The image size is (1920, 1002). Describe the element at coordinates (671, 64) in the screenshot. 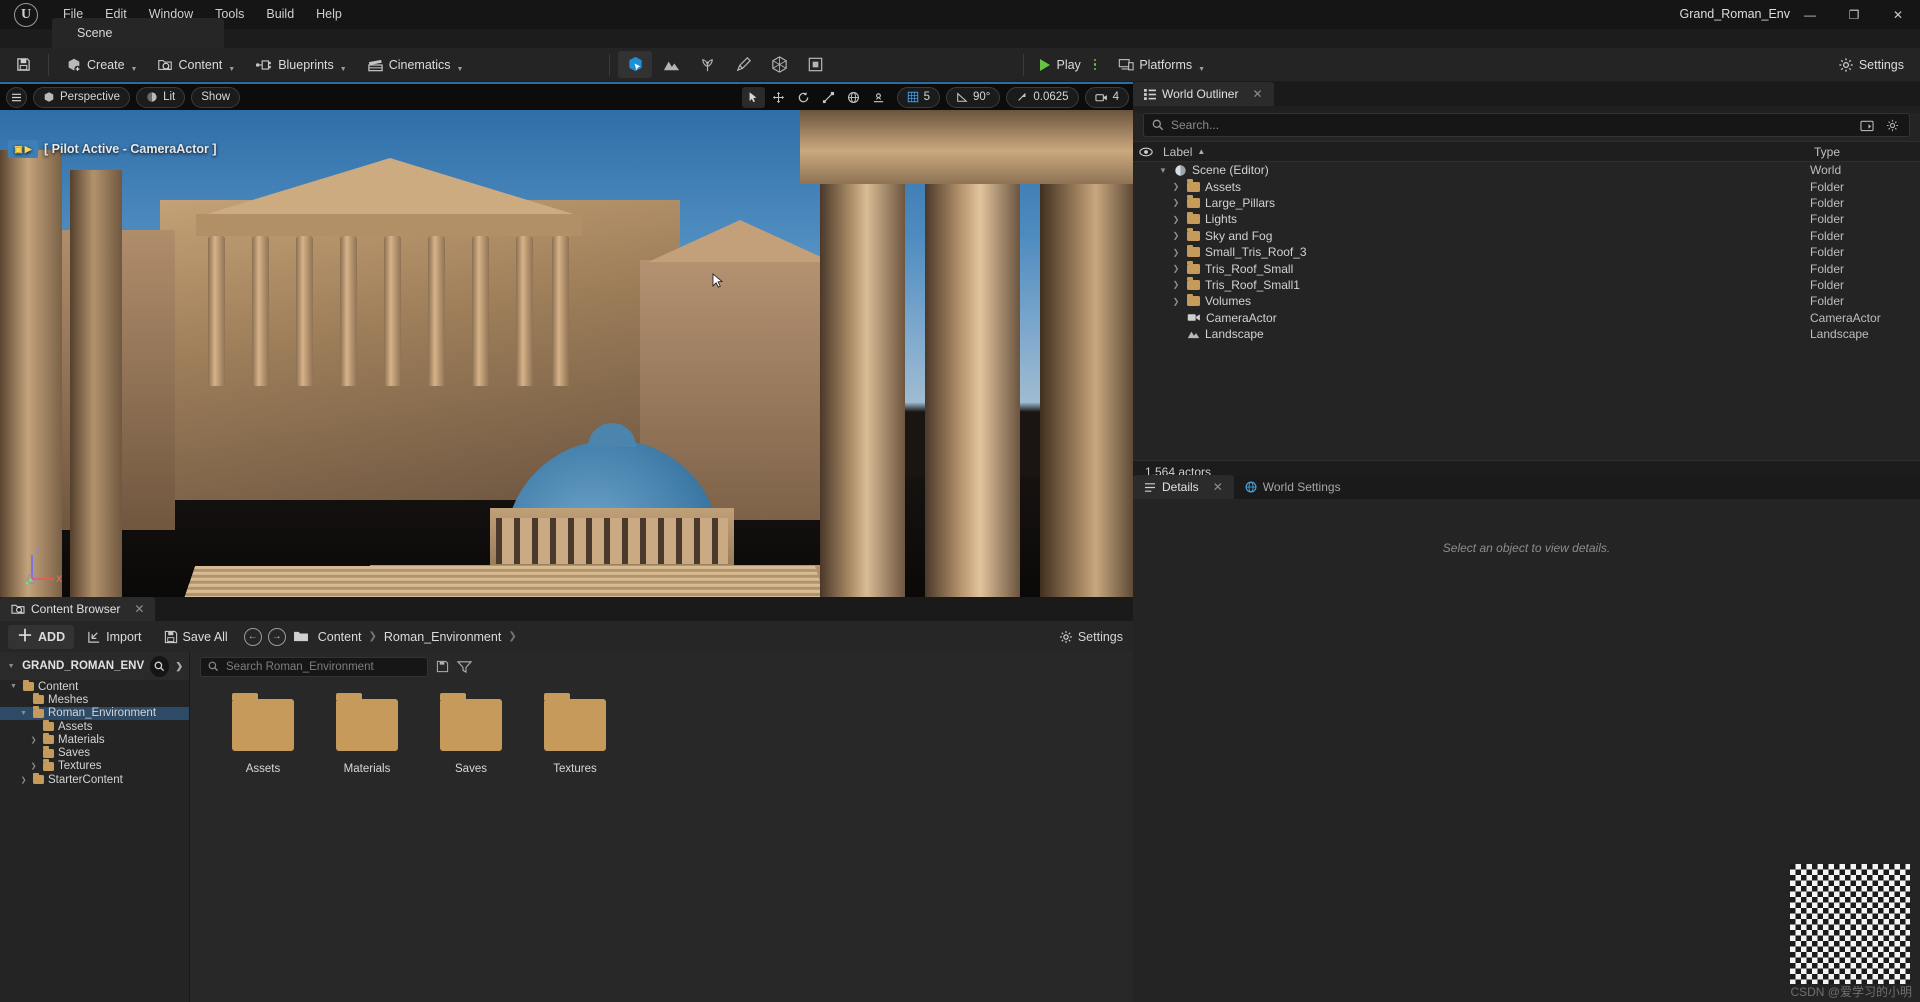

I see `landscape-mode-button` at that location.